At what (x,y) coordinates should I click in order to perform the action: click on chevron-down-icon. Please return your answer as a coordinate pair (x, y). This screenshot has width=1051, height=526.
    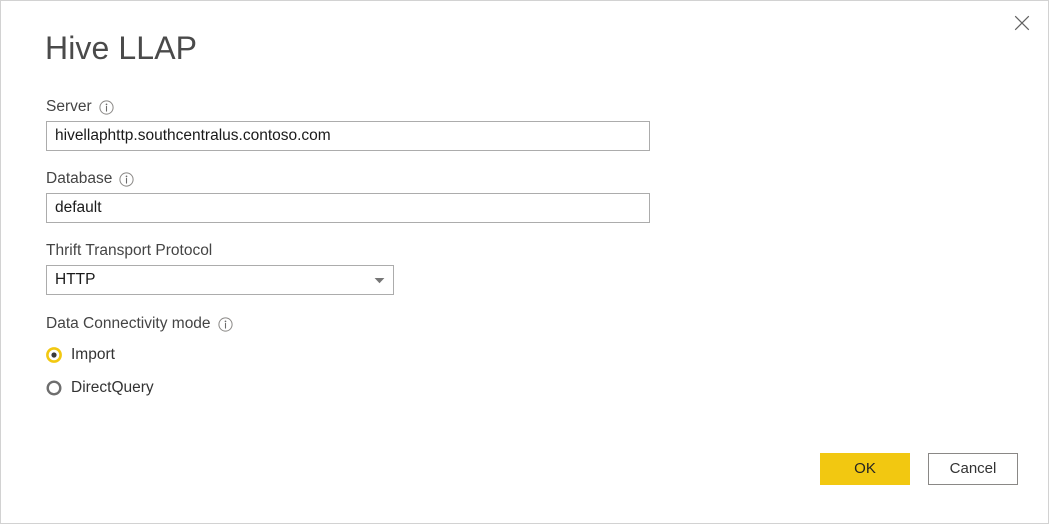
    Looking at the image, I should click on (379, 280).